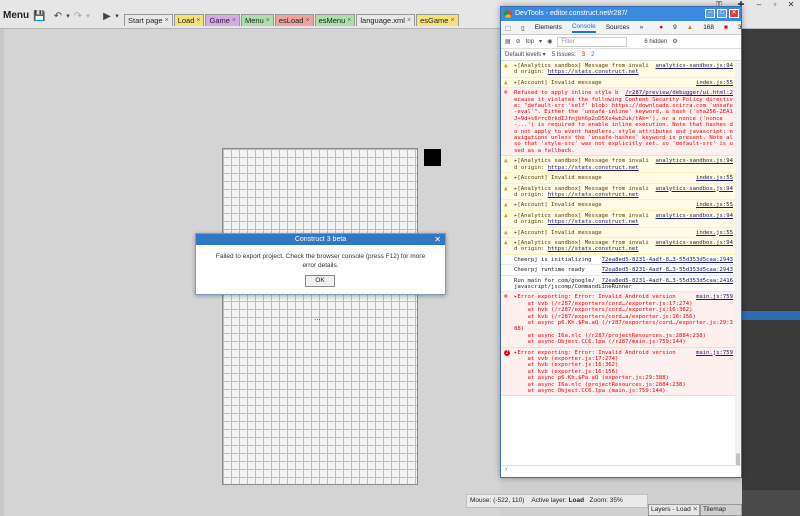  Describe the element at coordinates (88, 16) in the screenshot. I see `redo-dropdown-icon: ▾` at that location.